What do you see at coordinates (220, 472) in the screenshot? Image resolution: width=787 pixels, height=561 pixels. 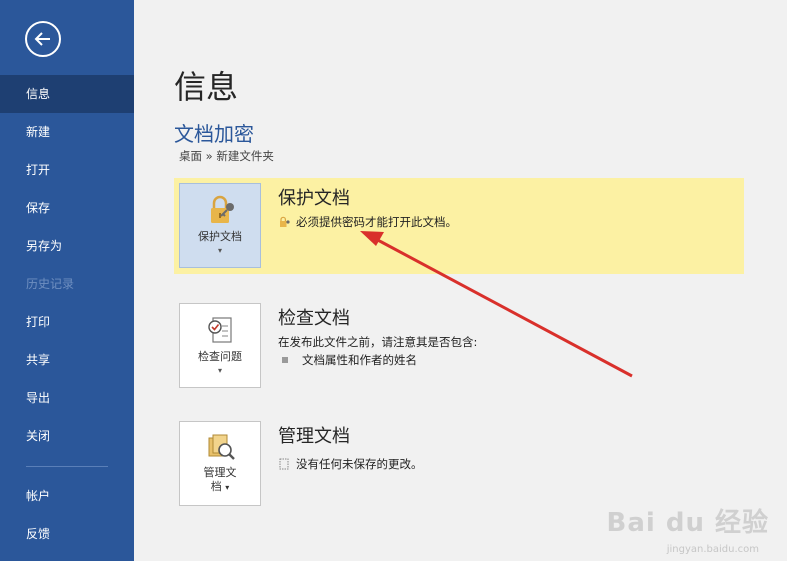 I see `manage-document-tile-label-line1: 管理文` at bounding box center [220, 472].